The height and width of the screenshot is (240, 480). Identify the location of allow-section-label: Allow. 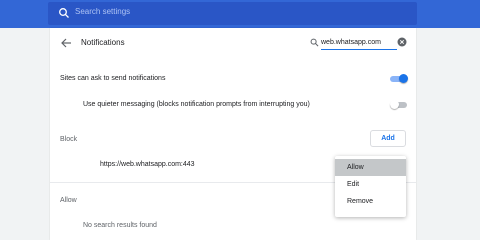
(68, 200).